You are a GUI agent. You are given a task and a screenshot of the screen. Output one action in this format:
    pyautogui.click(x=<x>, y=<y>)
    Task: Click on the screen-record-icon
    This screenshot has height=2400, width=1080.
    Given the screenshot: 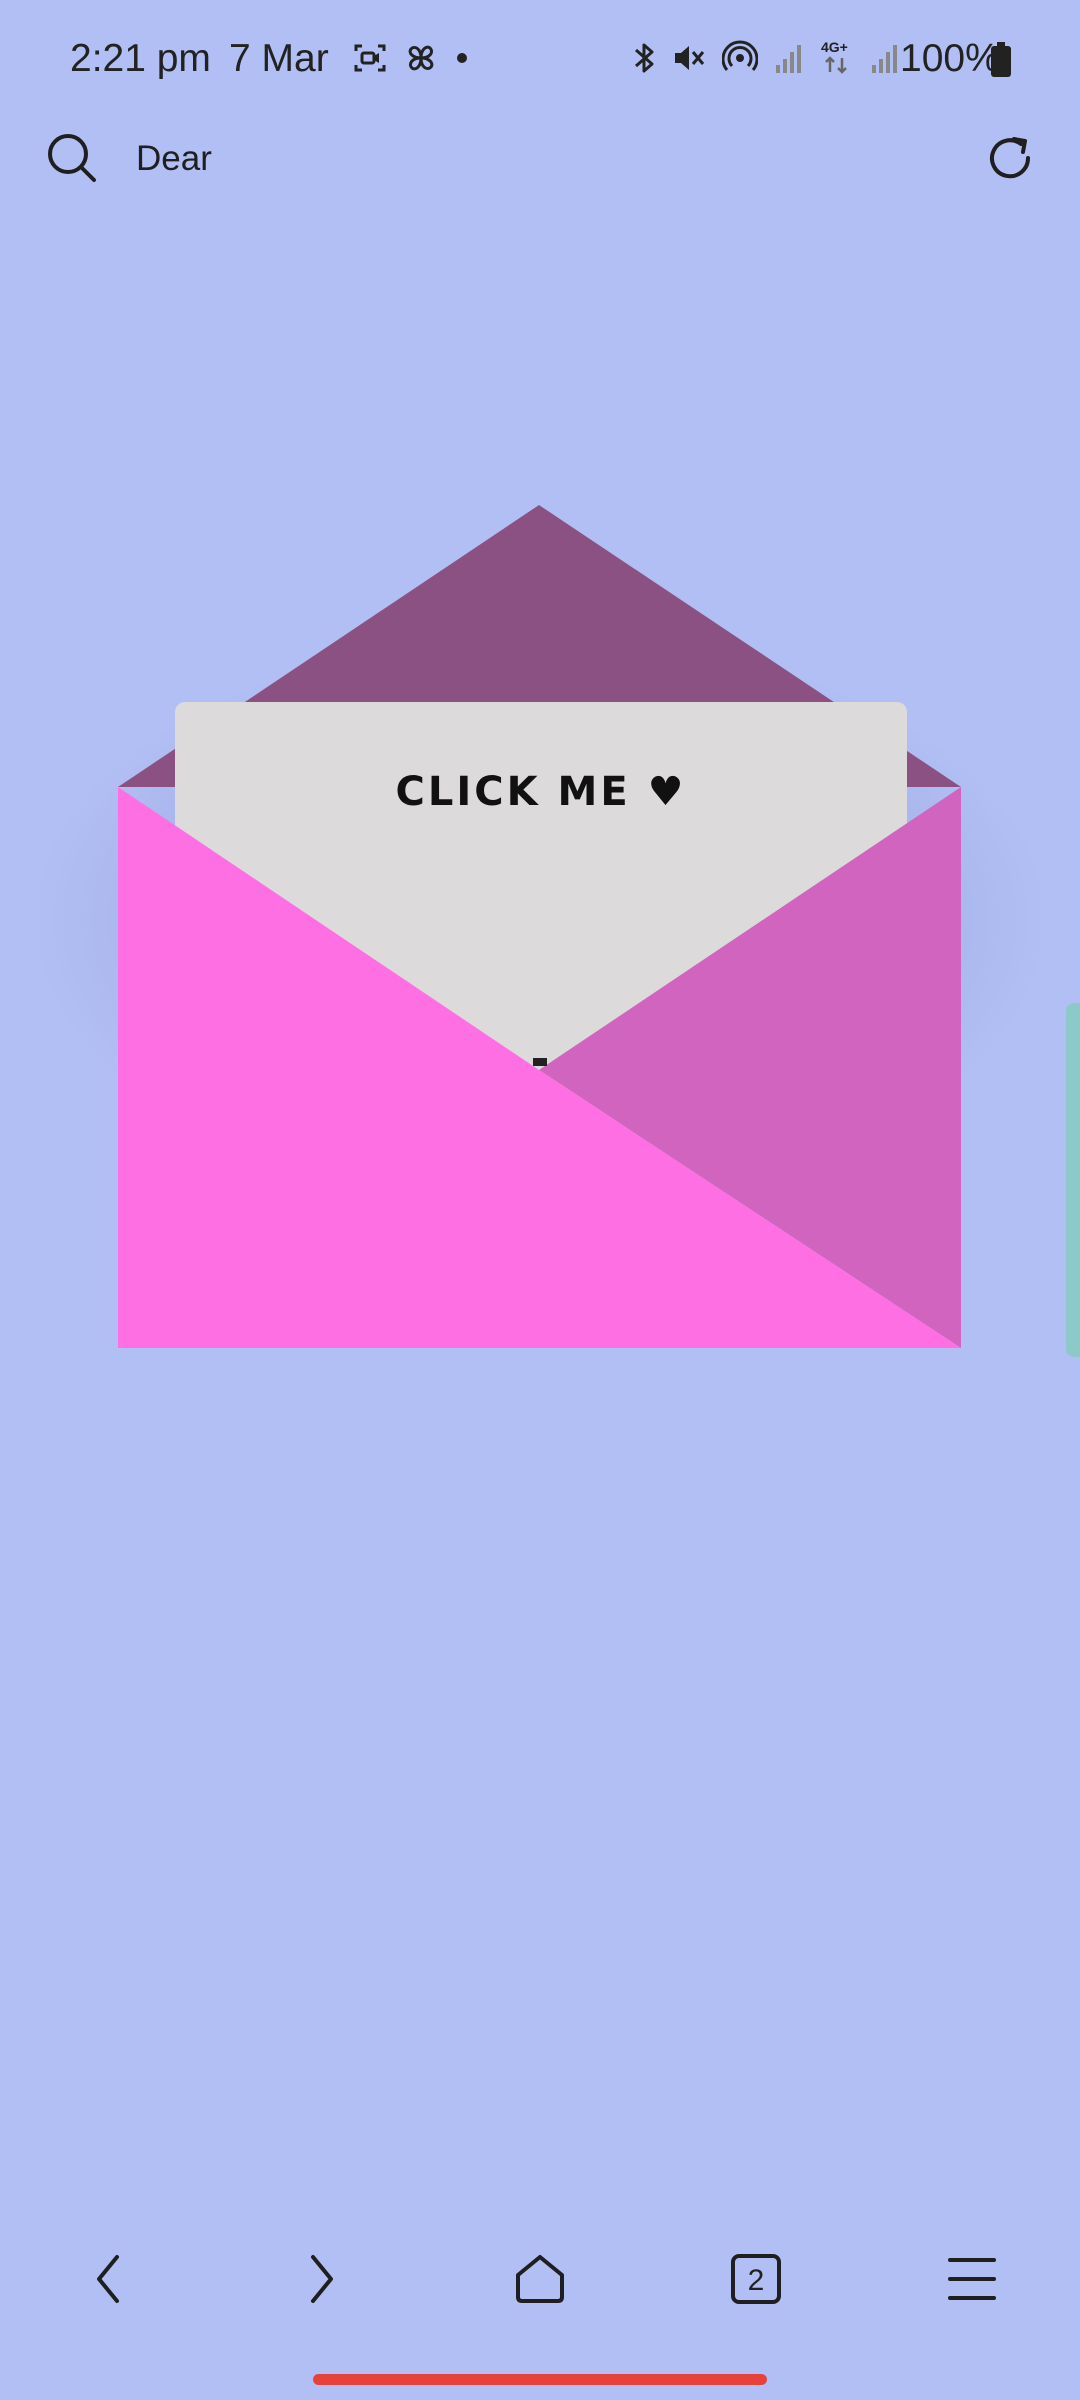 What is the action you would take?
    pyautogui.click(x=370, y=60)
    